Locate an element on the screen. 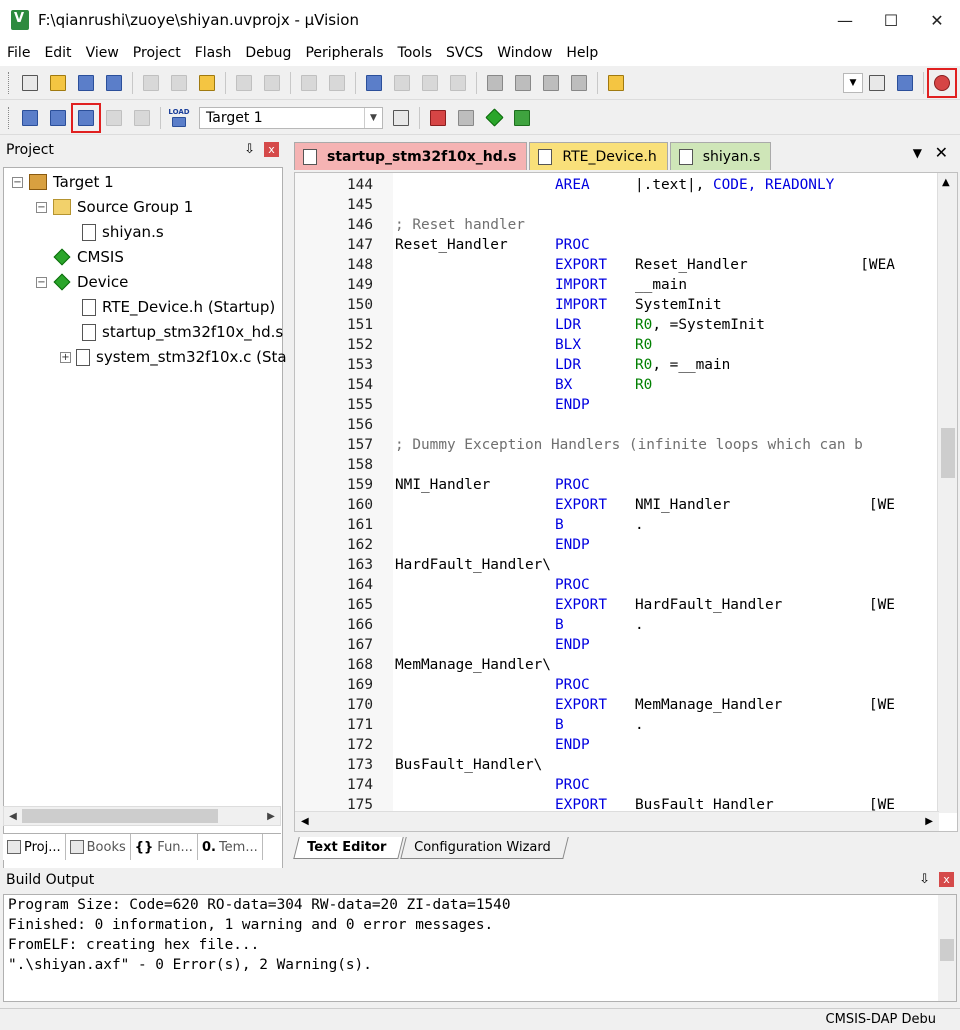 The height and width of the screenshot is (1030, 960). comment-button is located at coordinates (551, 83).